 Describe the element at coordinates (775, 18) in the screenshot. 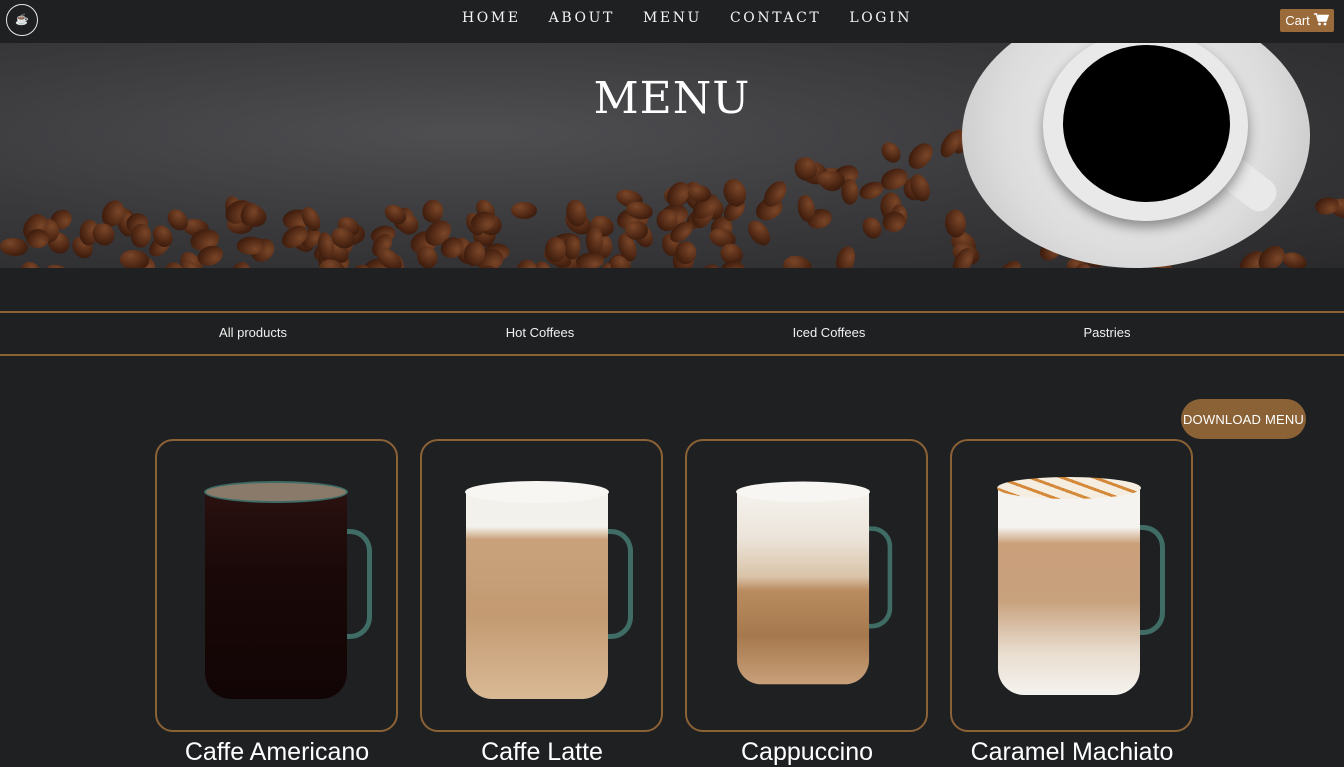

I see `nav-link-contact: CONTACT` at that location.